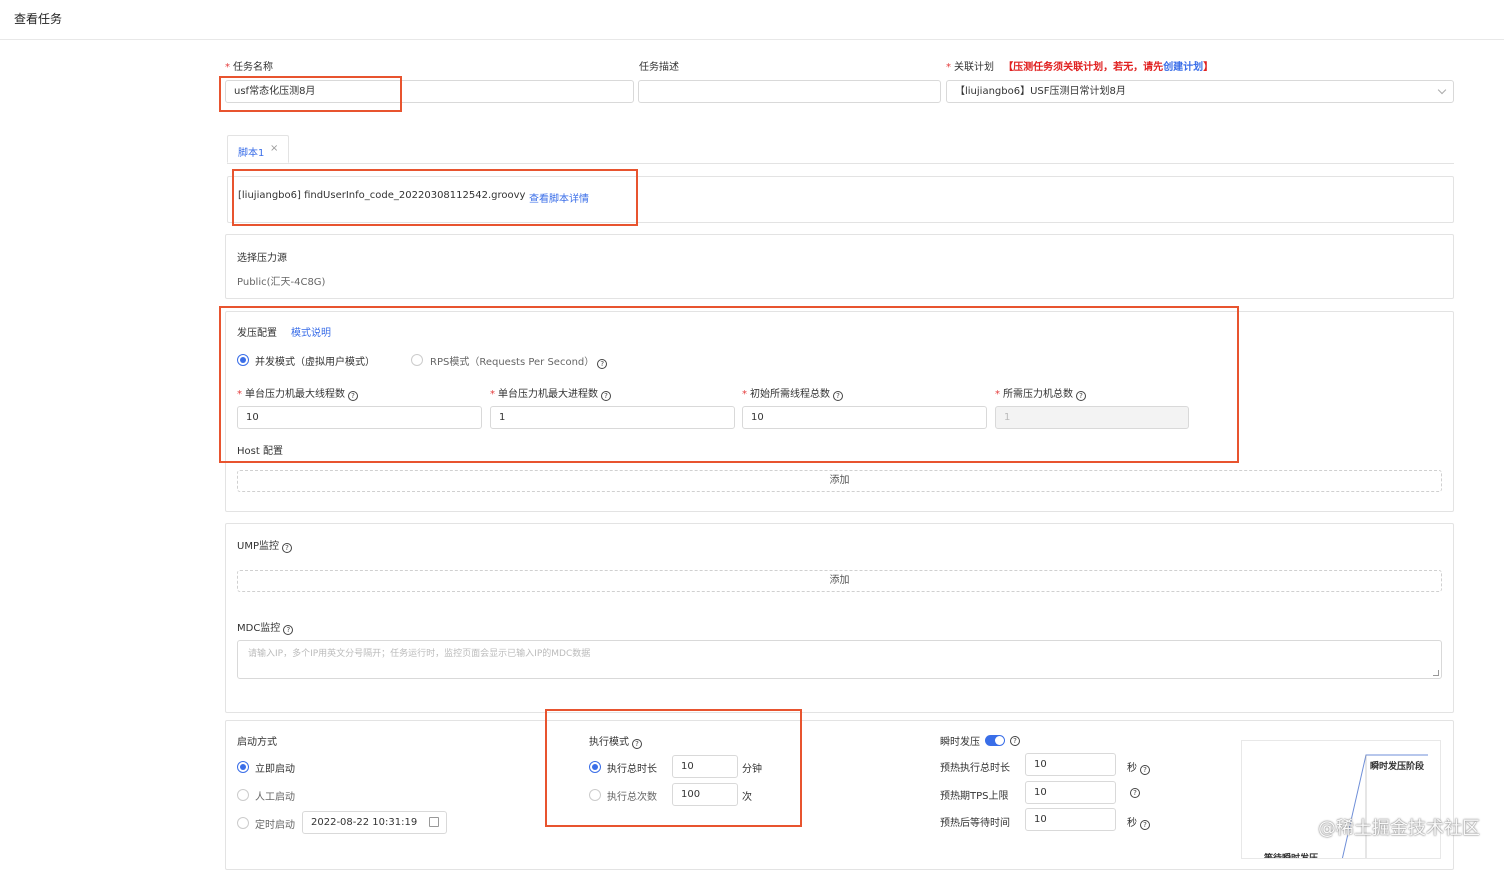 The width and height of the screenshot is (1504, 870). I want to click on pressure-label: 发压配置, so click(257, 333).